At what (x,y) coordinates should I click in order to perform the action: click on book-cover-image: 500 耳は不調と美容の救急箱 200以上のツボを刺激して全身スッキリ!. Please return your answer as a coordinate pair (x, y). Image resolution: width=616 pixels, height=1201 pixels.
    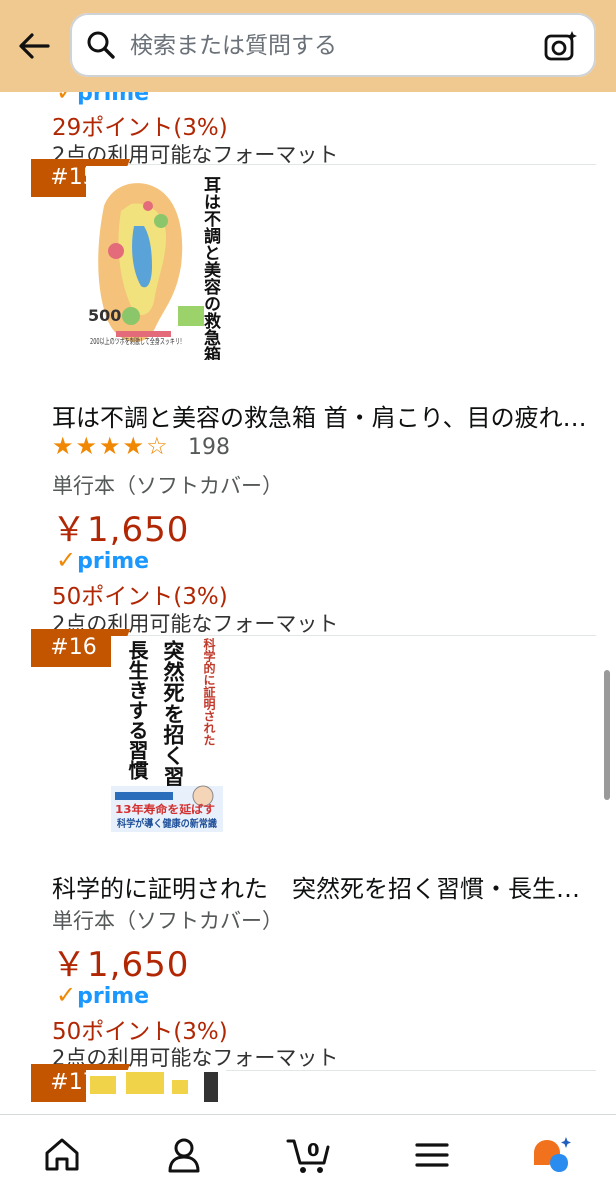
    Looking at the image, I should click on (156, 263).